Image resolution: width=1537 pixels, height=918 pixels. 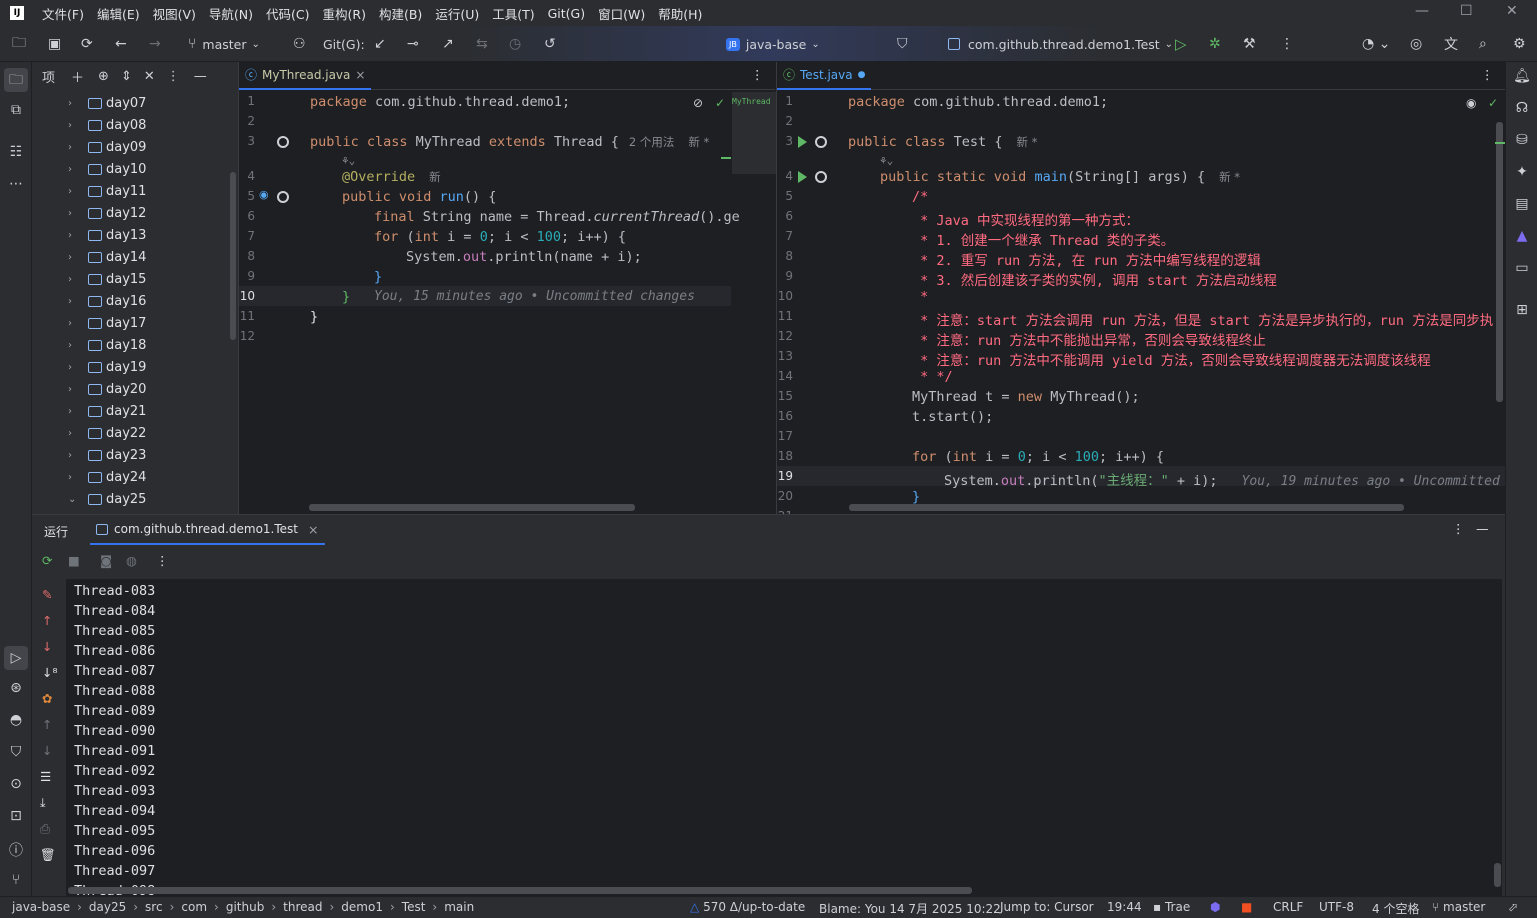 What do you see at coordinates (47, 620) in the screenshot?
I see `arrow-up-icon: ↑` at bounding box center [47, 620].